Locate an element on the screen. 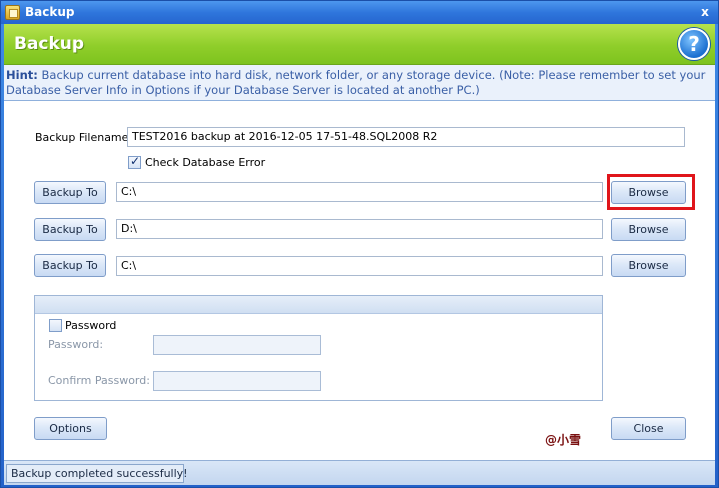  close-button: Close is located at coordinates (648, 428).